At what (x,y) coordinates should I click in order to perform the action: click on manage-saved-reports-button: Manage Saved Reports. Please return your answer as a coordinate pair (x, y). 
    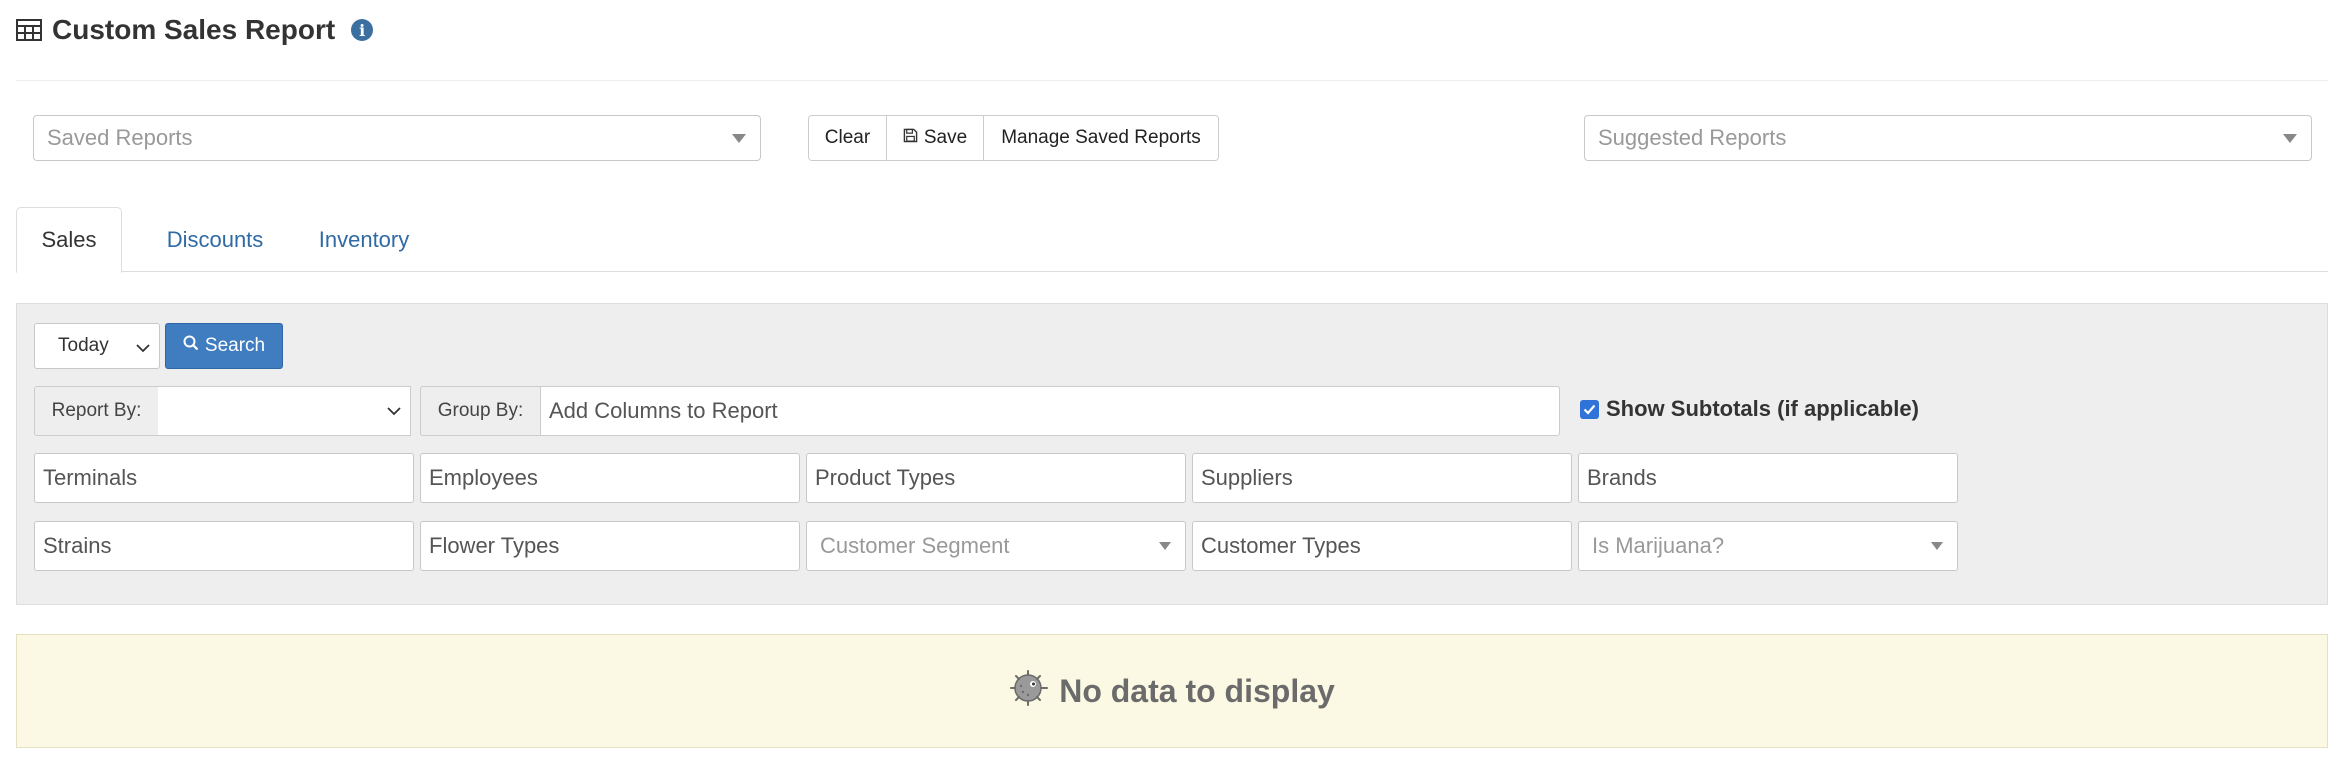
    Looking at the image, I should click on (1101, 138).